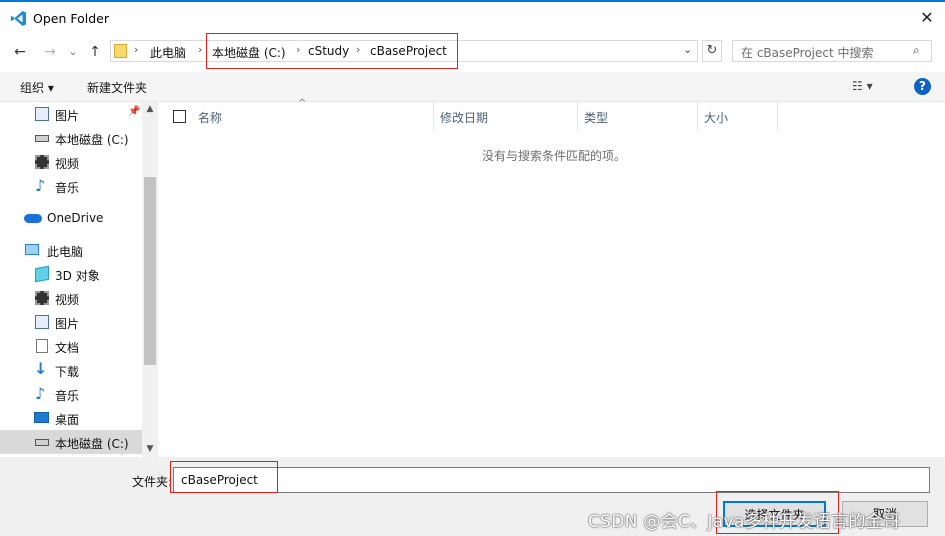  I want to click on empty-list-message: 没有与搜索条件匹配的项。, so click(554, 156).